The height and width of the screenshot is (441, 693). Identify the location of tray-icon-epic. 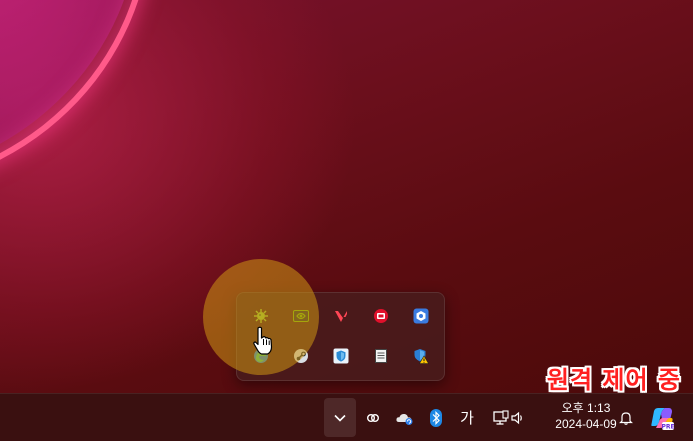
(381, 316).